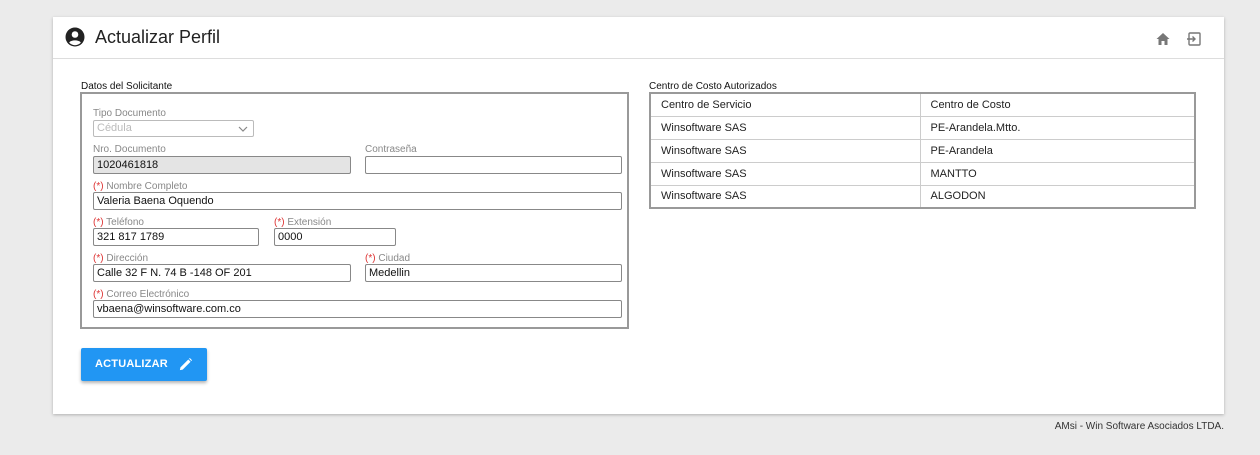 This screenshot has width=1260, height=455. What do you see at coordinates (222, 273) in the screenshot?
I see `direccion-field: Calle 32 F N. 74 B -148 OF 201` at bounding box center [222, 273].